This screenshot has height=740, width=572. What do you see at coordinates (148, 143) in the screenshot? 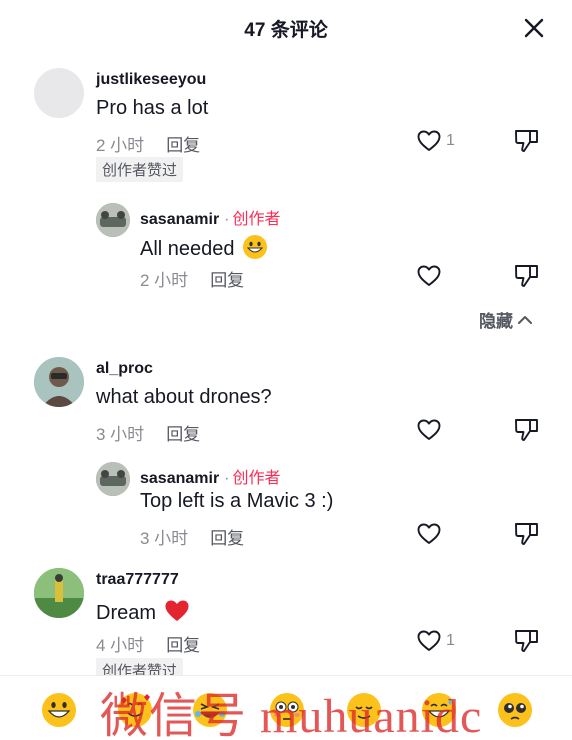
I see `comment-meta: 2 小时 回复` at bounding box center [148, 143].